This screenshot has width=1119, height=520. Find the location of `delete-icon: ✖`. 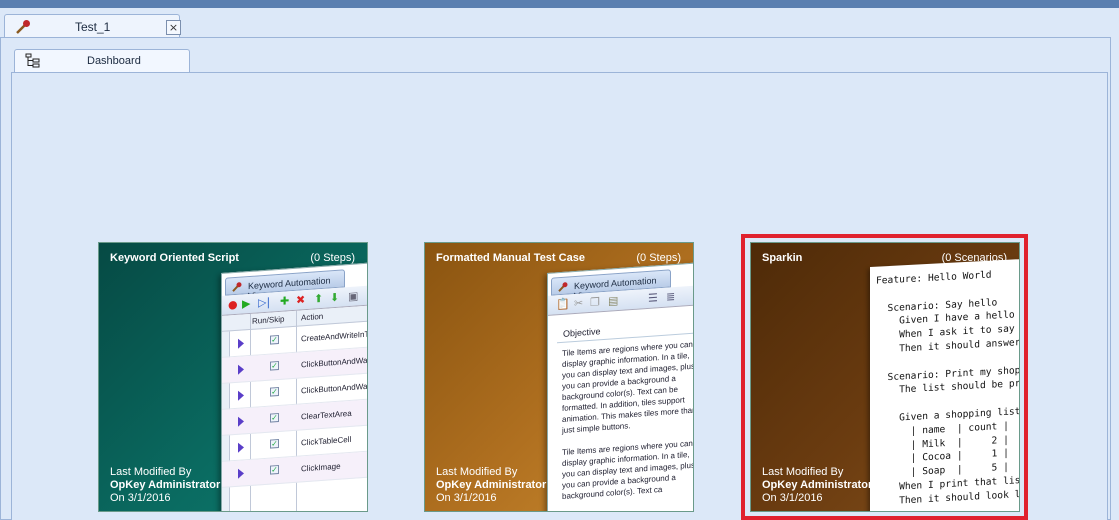

delete-icon: ✖ is located at coordinates (301, 300).